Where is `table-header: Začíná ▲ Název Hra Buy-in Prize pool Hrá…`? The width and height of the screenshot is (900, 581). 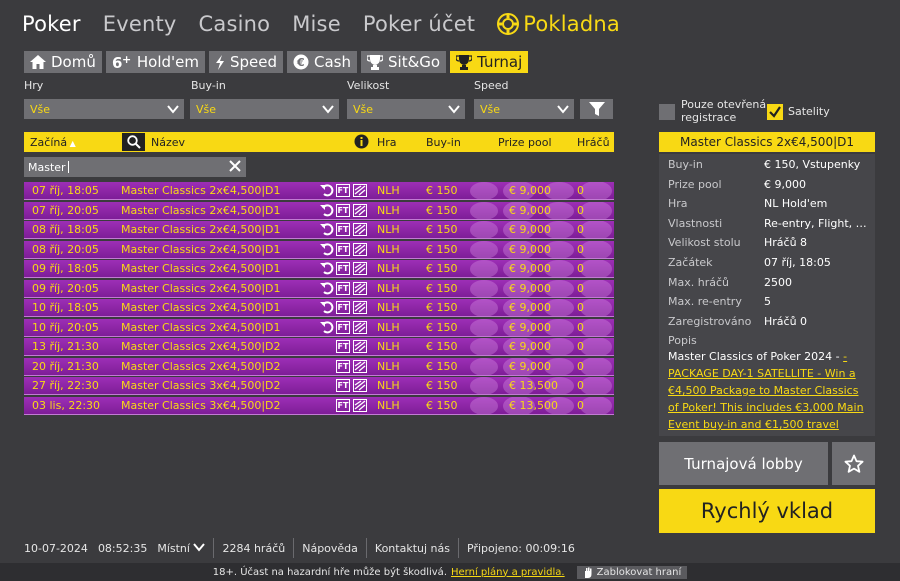 table-header: Začíná ▲ Název Hra Buy-in Prize pool Hrá… is located at coordinates (319, 142).